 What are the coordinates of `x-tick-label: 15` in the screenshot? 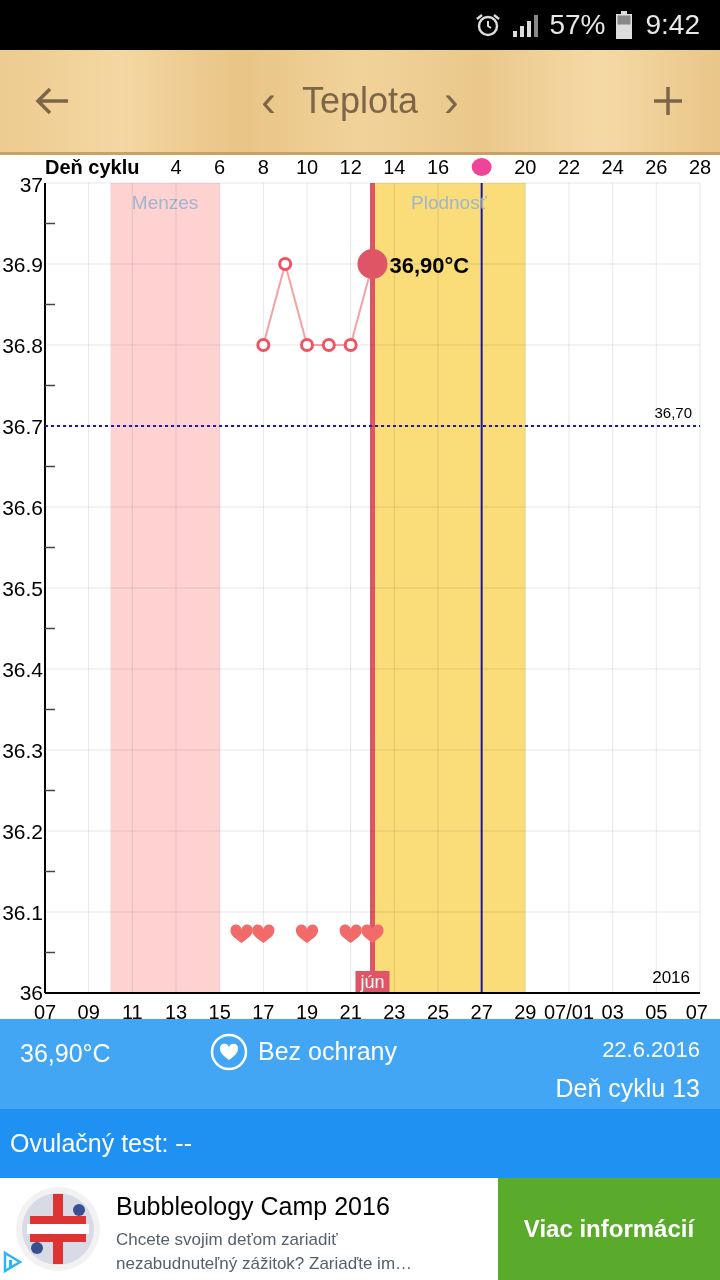 It's located at (219, 1010).